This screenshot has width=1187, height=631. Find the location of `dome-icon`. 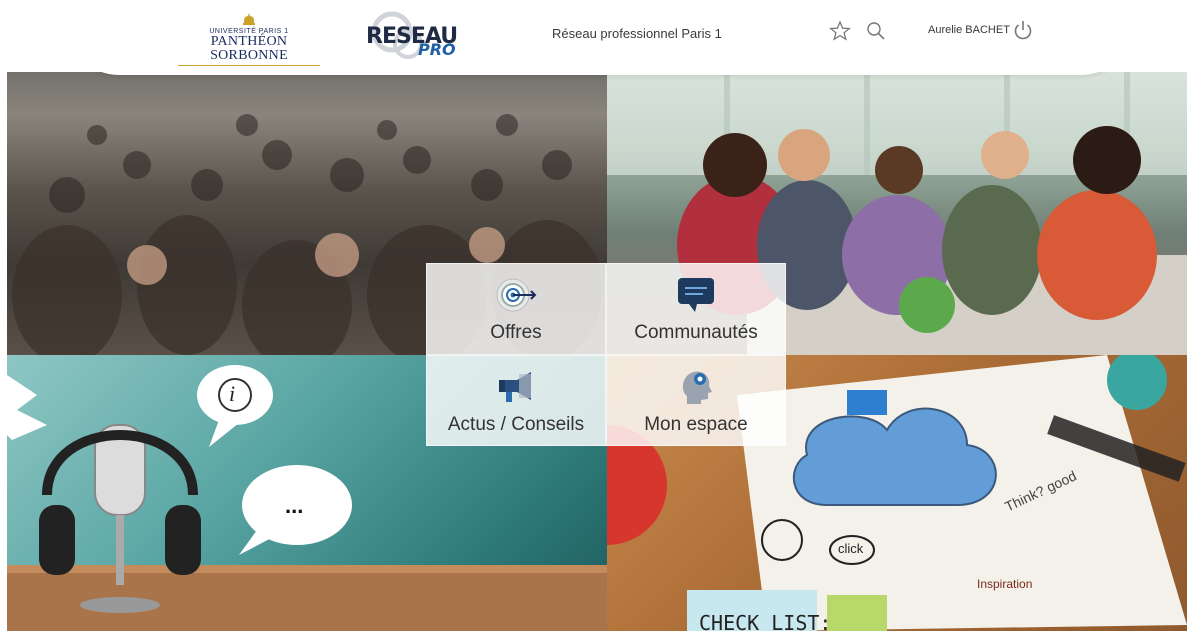

dome-icon is located at coordinates (249, 19).